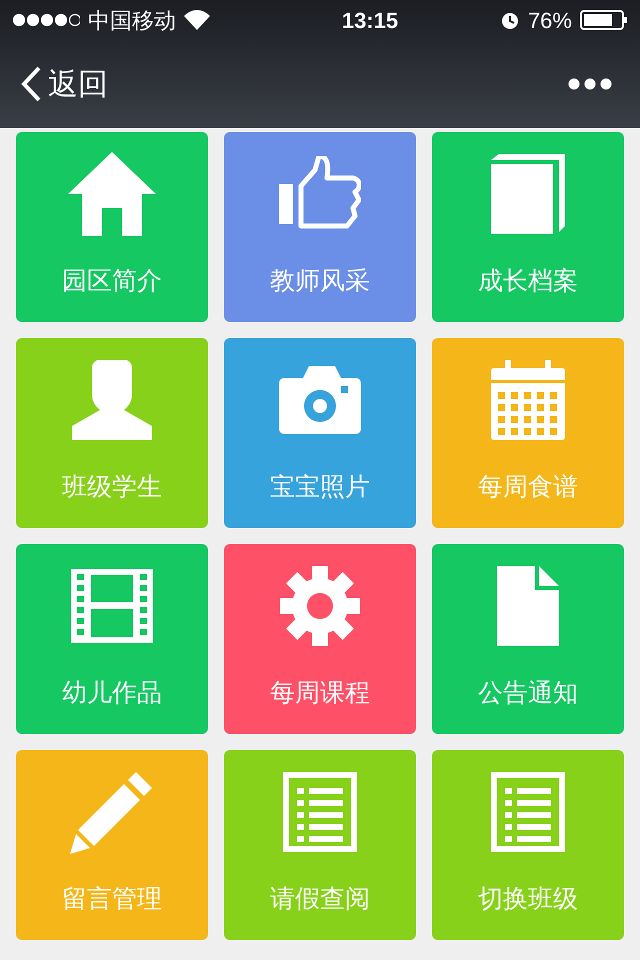 Image resolution: width=640 pixels, height=960 pixels. Describe the element at coordinates (132, 20) in the screenshot. I see `carrier-name: 中国移动` at that location.